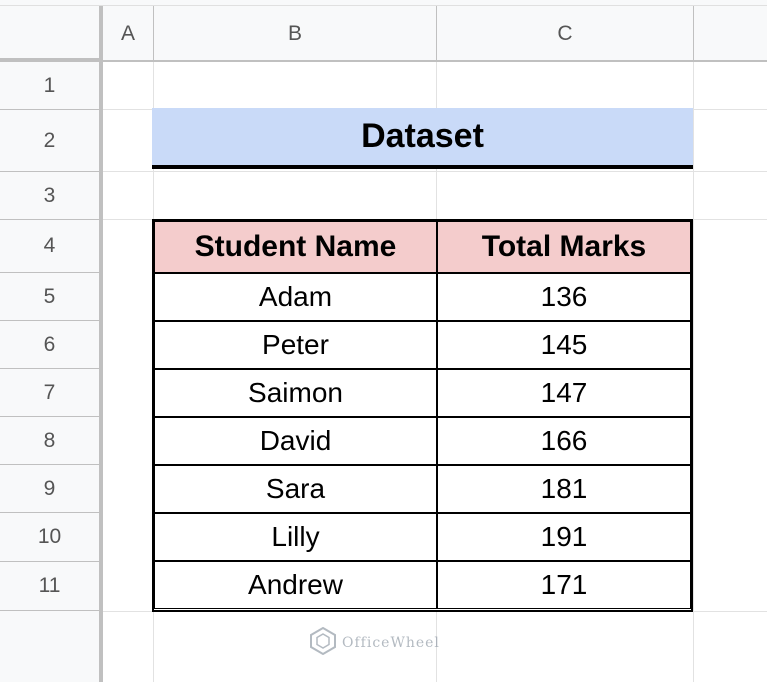  I want to click on watermark-text: OfficeWheel, so click(391, 643).